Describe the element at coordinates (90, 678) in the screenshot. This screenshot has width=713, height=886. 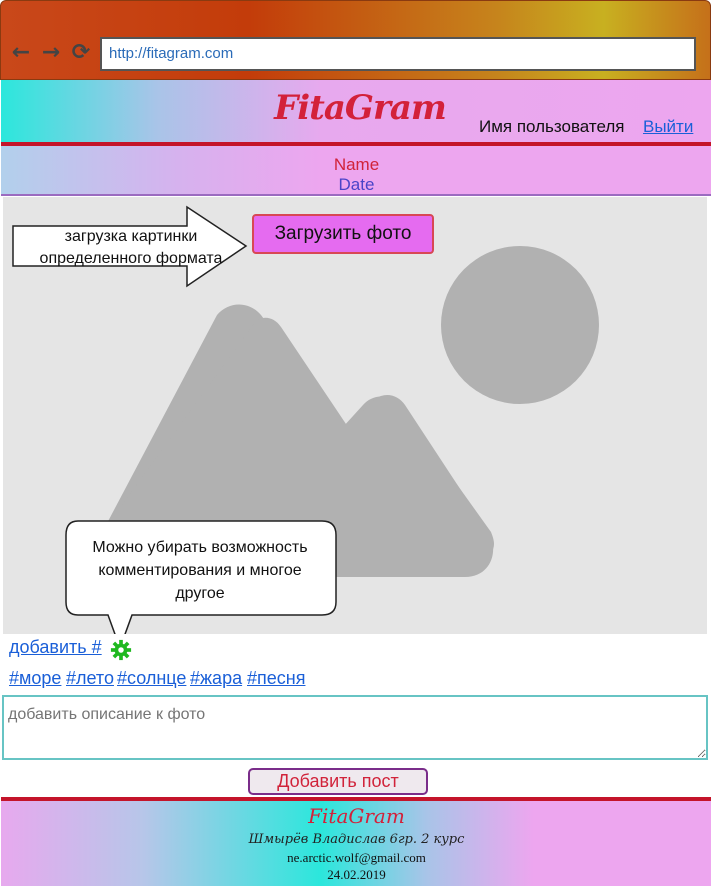
I see `hashtag-link: #лето` at that location.